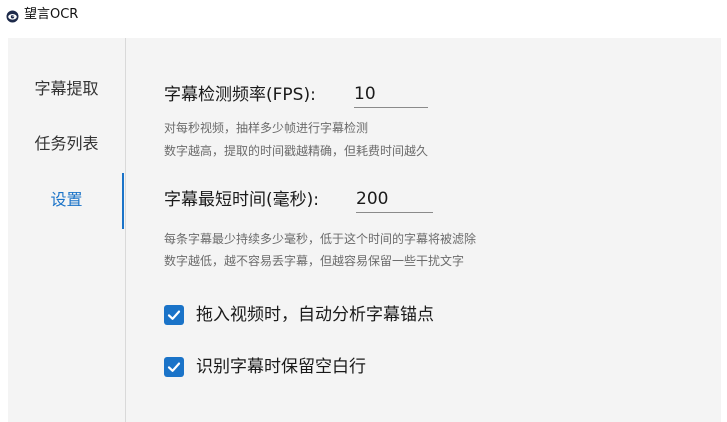 Image resolution: width=727 pixels, height=422 pixels. What do you see at coordinates (281, 367) in the screenshot?
I see `keep-blank-lines-label: 识别字幕时保留空白行` at bounding box center [281, 367].